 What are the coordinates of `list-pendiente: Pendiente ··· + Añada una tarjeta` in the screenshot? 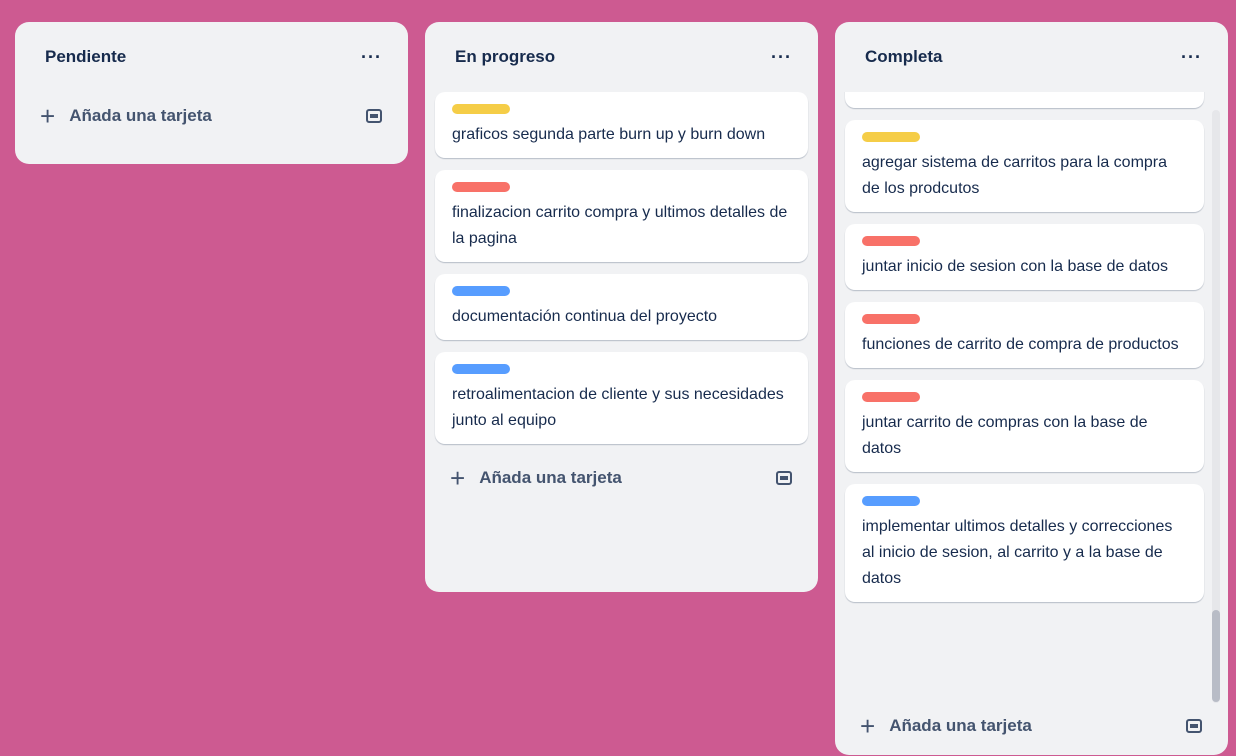 It's located at (211, 93).